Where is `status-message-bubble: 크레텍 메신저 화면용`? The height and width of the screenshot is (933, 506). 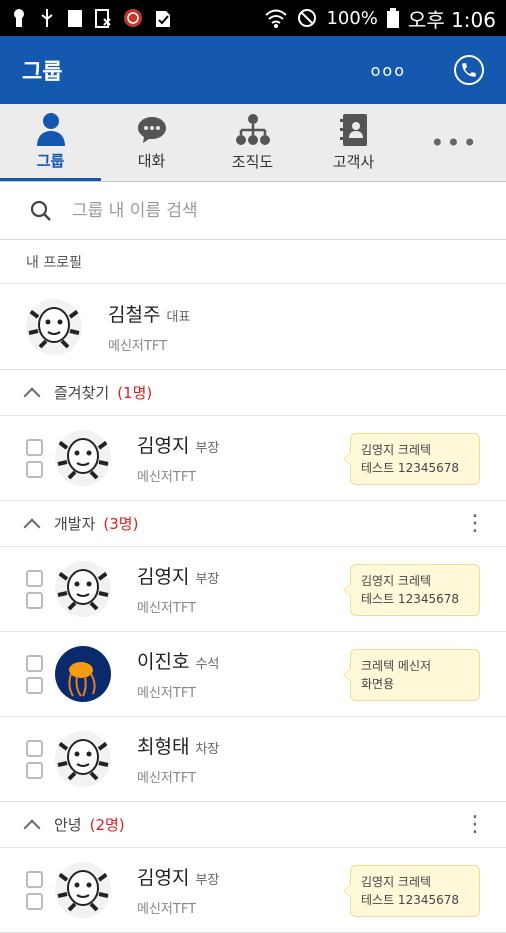
status-message-bubble: 크레텍 메신저 화면용 is located at coordinates (411, 675).